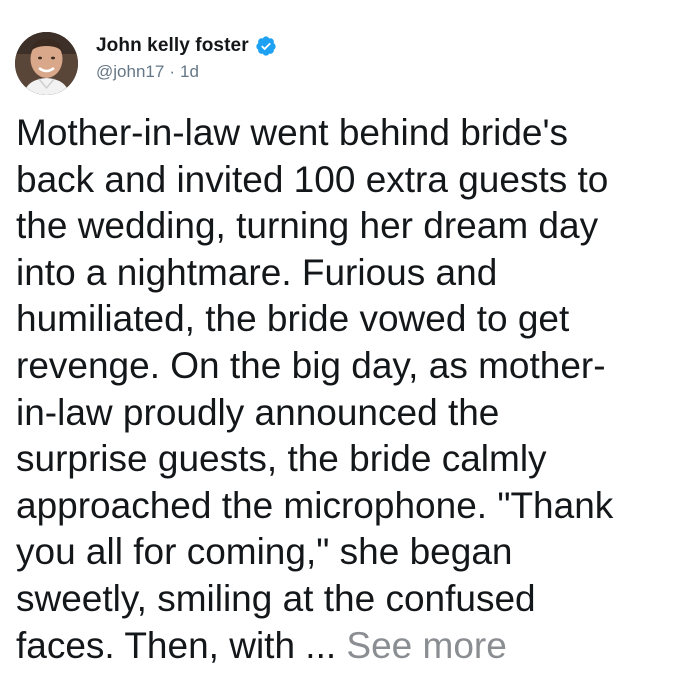 Image resolution: width=700 pixels, height=700 pixels. Describe the element at coordinates (189, 72) in the screenshot. I see `tweet-timestamp: 1d` at that location.